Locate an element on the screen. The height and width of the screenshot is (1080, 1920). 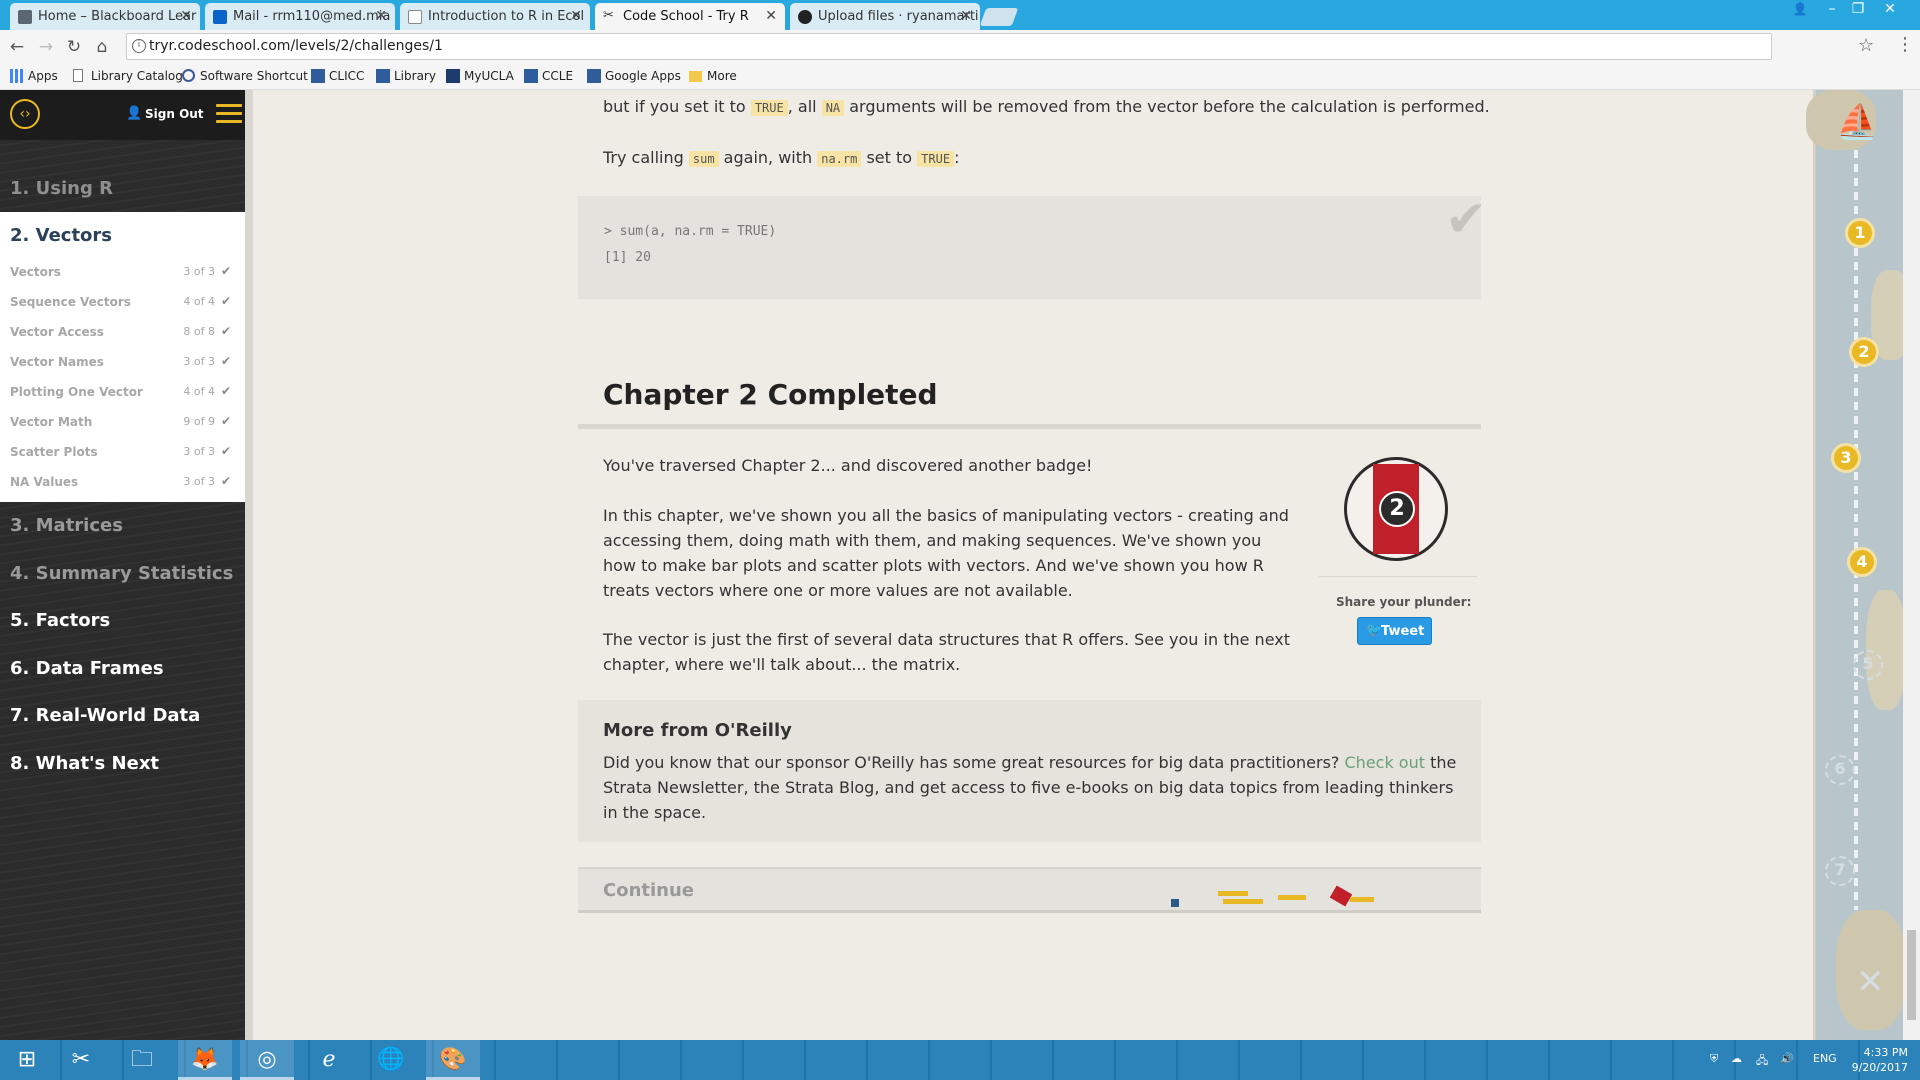
apps-grid-icon is located at coordinates (17, 76).